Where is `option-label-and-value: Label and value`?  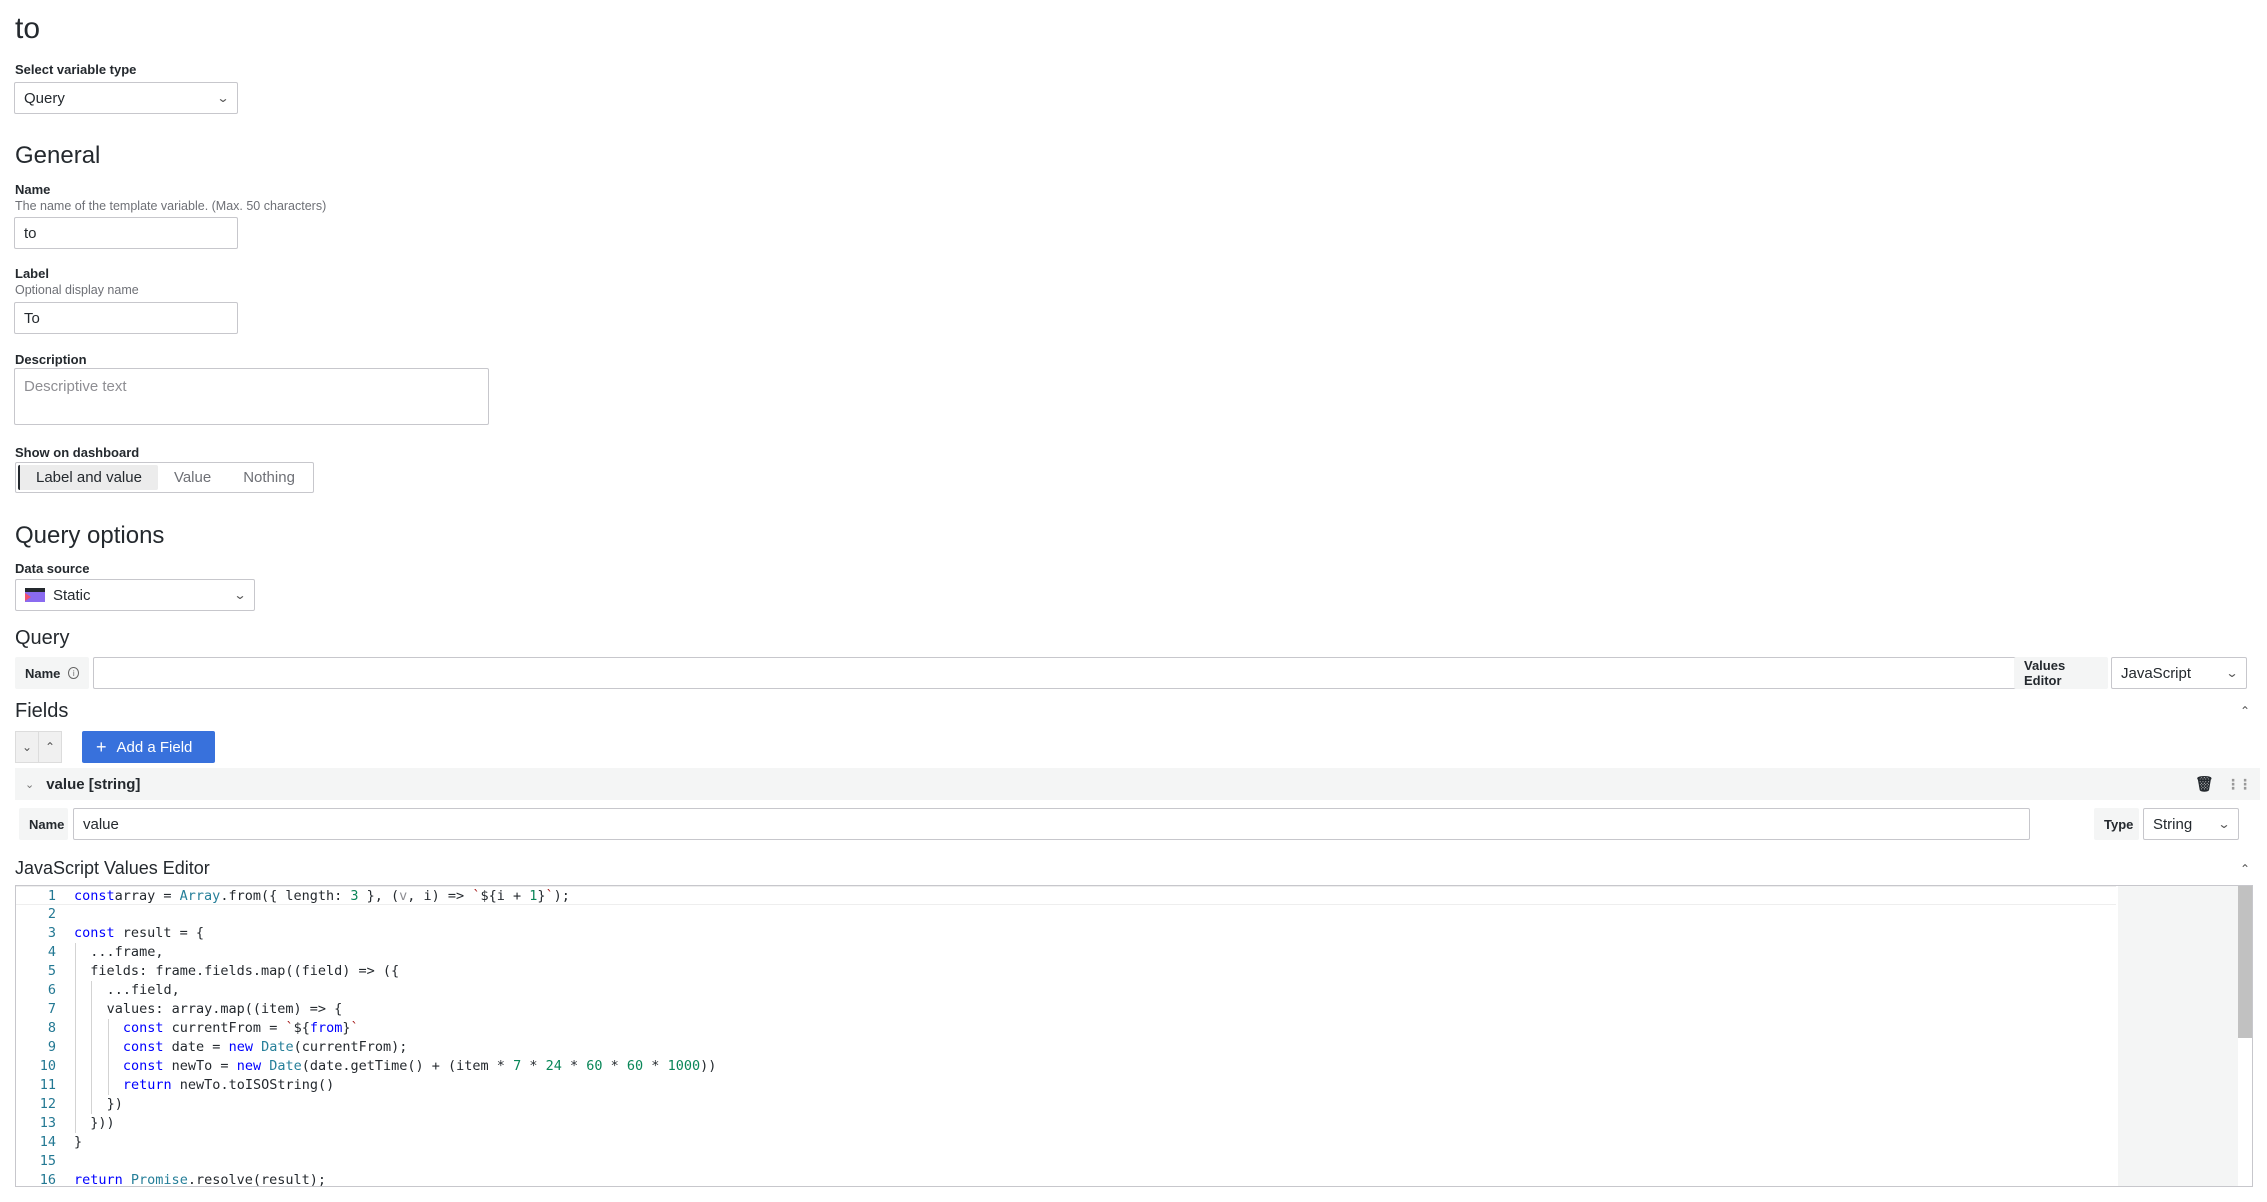
option-label-and-value: Label and value is located at coordinates (88, 477).